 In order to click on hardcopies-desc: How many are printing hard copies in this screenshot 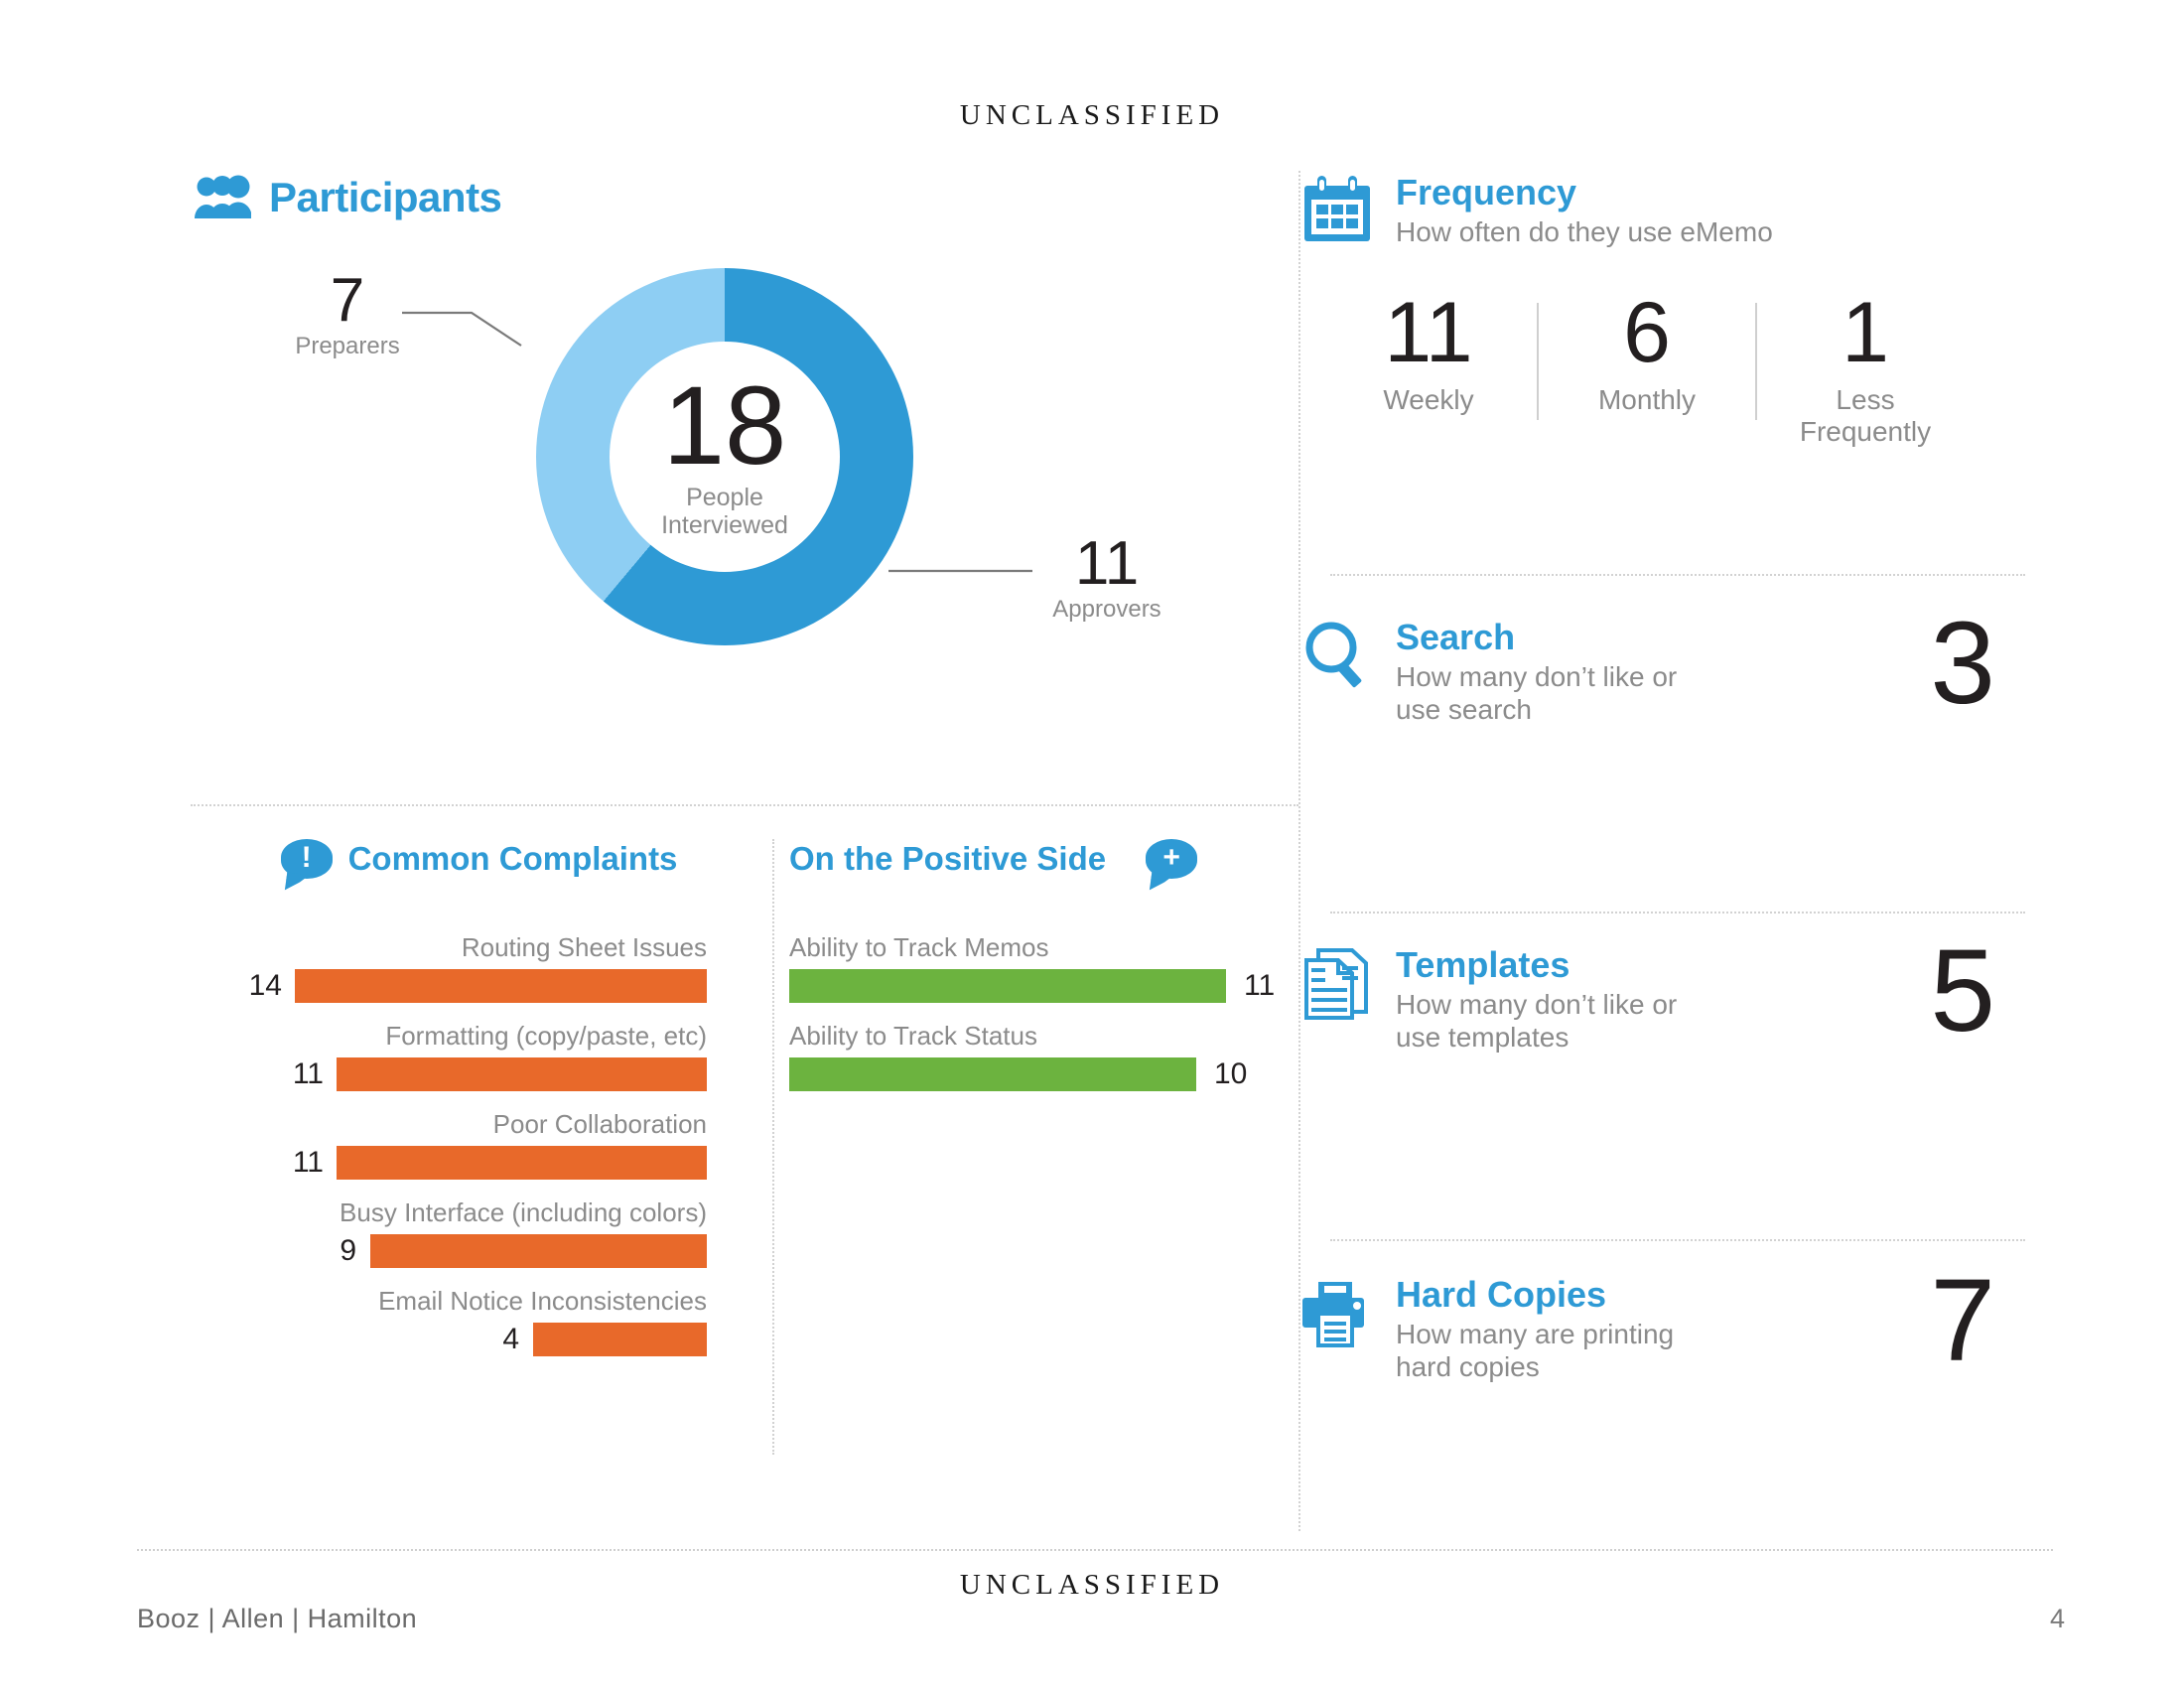, I will do `click(1535, 1350)`.